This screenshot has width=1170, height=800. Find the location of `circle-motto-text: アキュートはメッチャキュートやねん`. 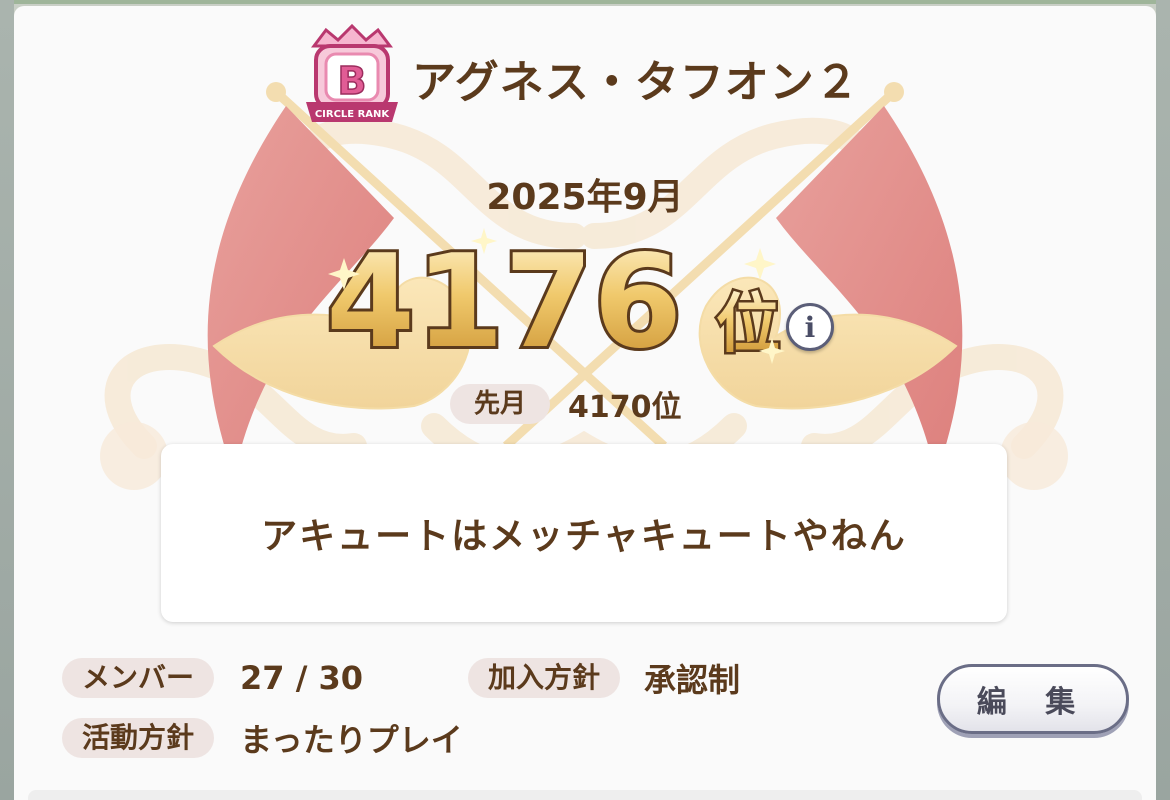

circle-motto-text: アキュートはメッチャキュートやねん is located at coordinates (584, 536).